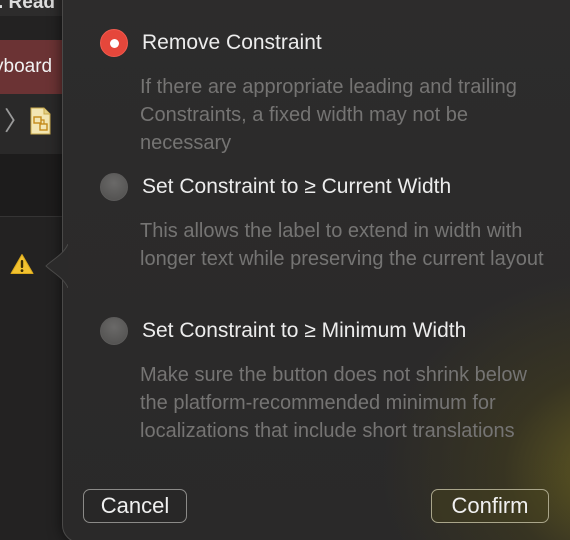 This screenshot has width=570, height=540. What do you see at coordinates (56, 266) in the screenshot?
I see `popover-arrow` at bounding box center [56, 266].